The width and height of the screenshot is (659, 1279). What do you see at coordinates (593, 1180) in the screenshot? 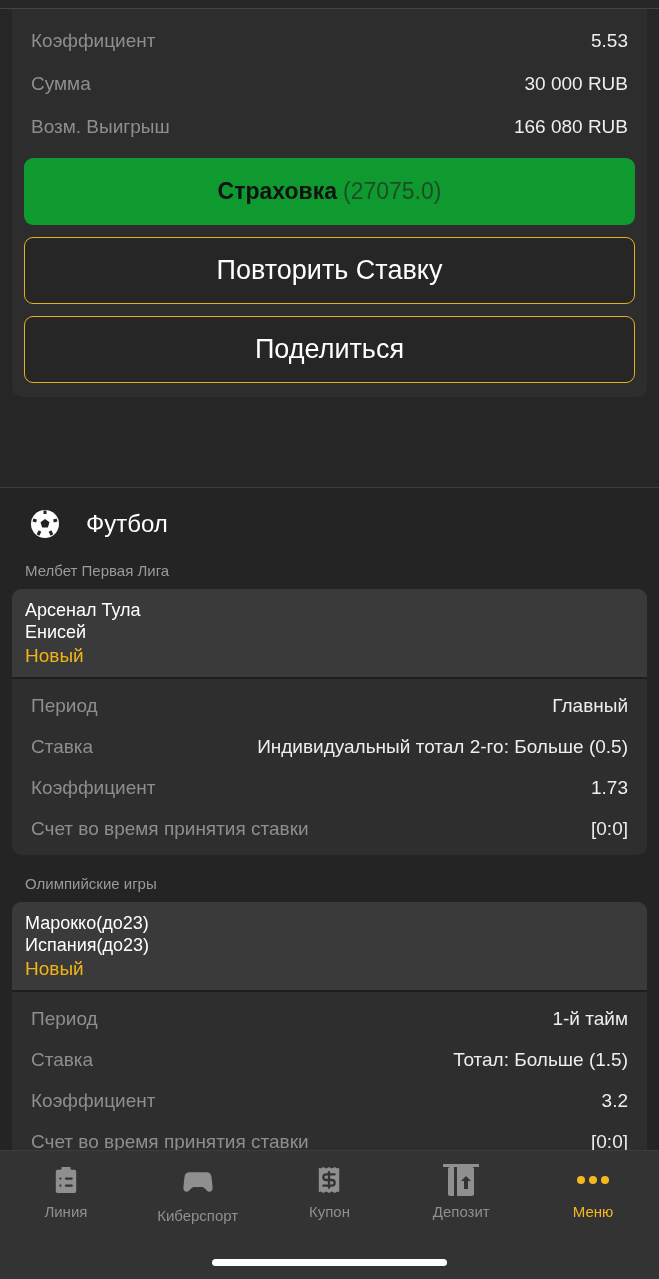
I see `more-dots-icon` at bounding box center [593, 1180].